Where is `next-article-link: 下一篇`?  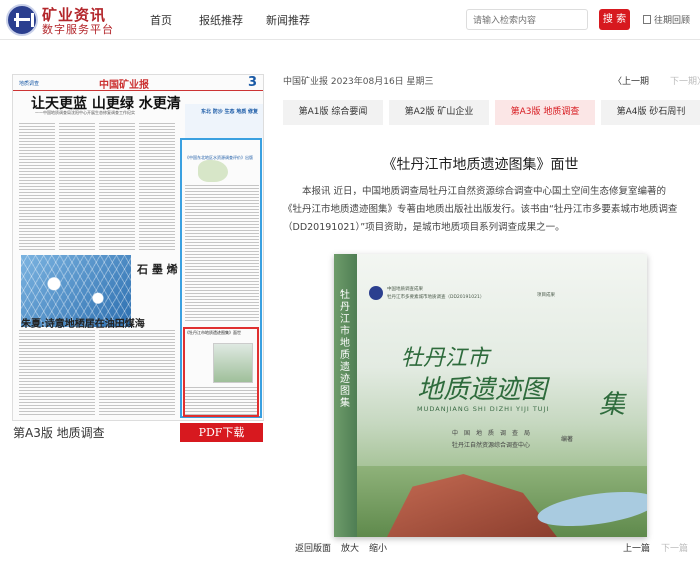
next-article-link: 下一篇 is located at coordinates (674, 547).